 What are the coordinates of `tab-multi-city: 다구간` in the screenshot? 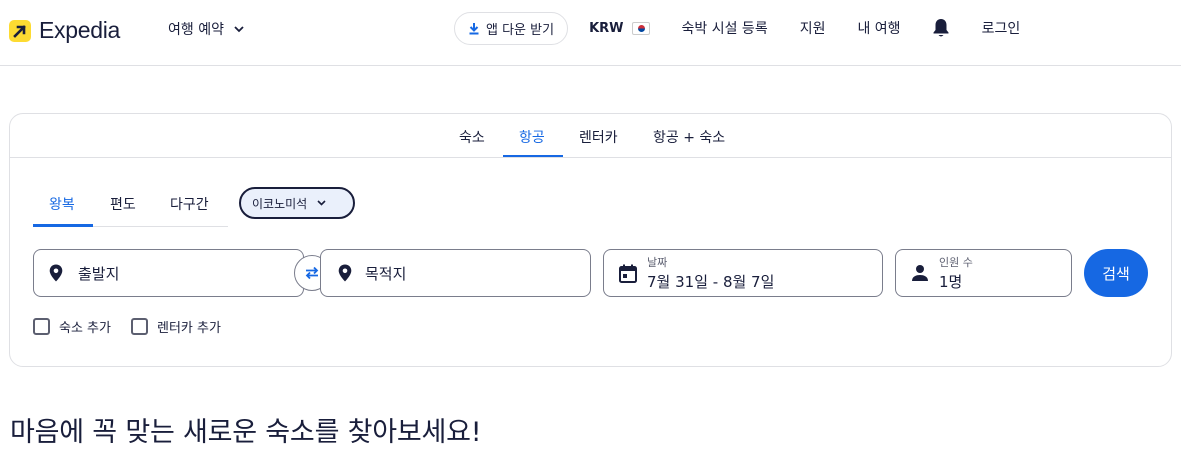 It's located at (189, 204).